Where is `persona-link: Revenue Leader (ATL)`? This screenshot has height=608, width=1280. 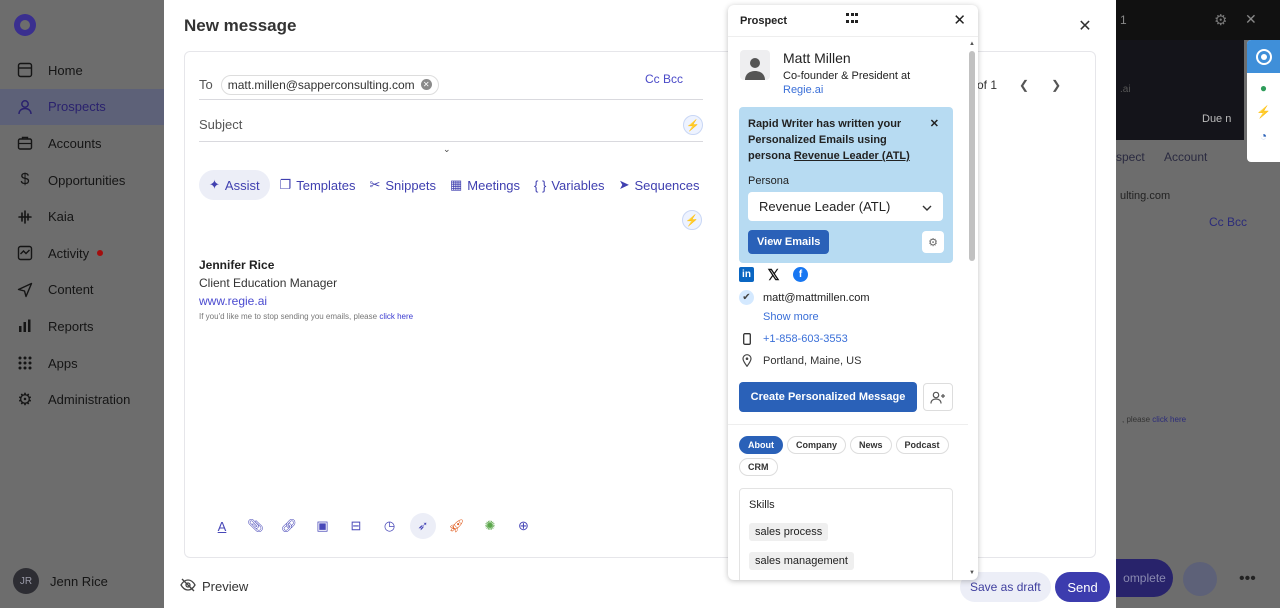
persona-link: Revenue Leader (ATL) is located at coordinates (852, 156).